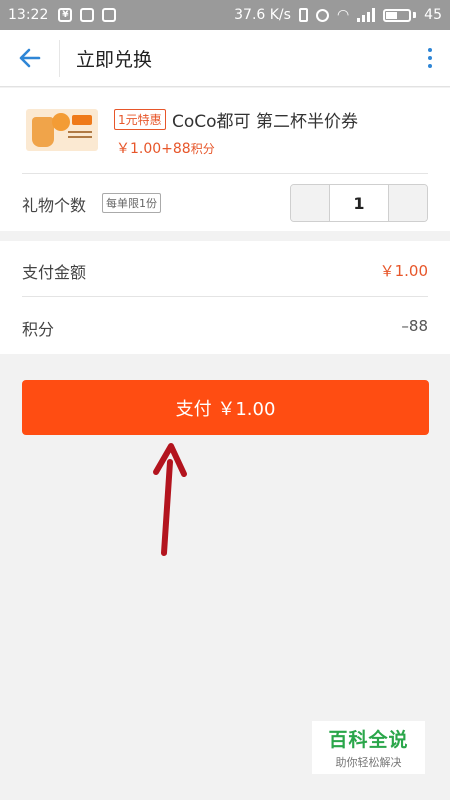  Describe the element at coordinates (414, 326) in the screenshot. I see `points-value: –88` at that location.